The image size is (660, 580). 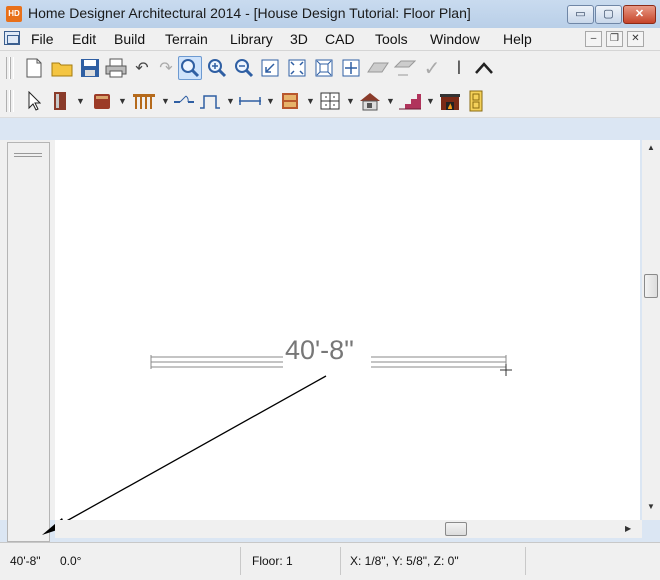 I want to click on fireplace-tools-icon, so click(x=450, y=101).